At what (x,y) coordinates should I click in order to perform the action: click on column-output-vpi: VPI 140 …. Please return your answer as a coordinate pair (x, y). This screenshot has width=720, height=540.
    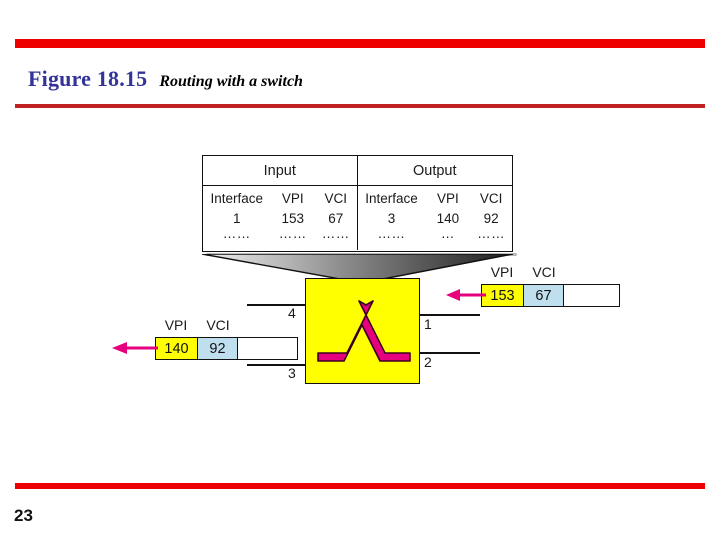
    Looking at the image, I should click on (447, 218).